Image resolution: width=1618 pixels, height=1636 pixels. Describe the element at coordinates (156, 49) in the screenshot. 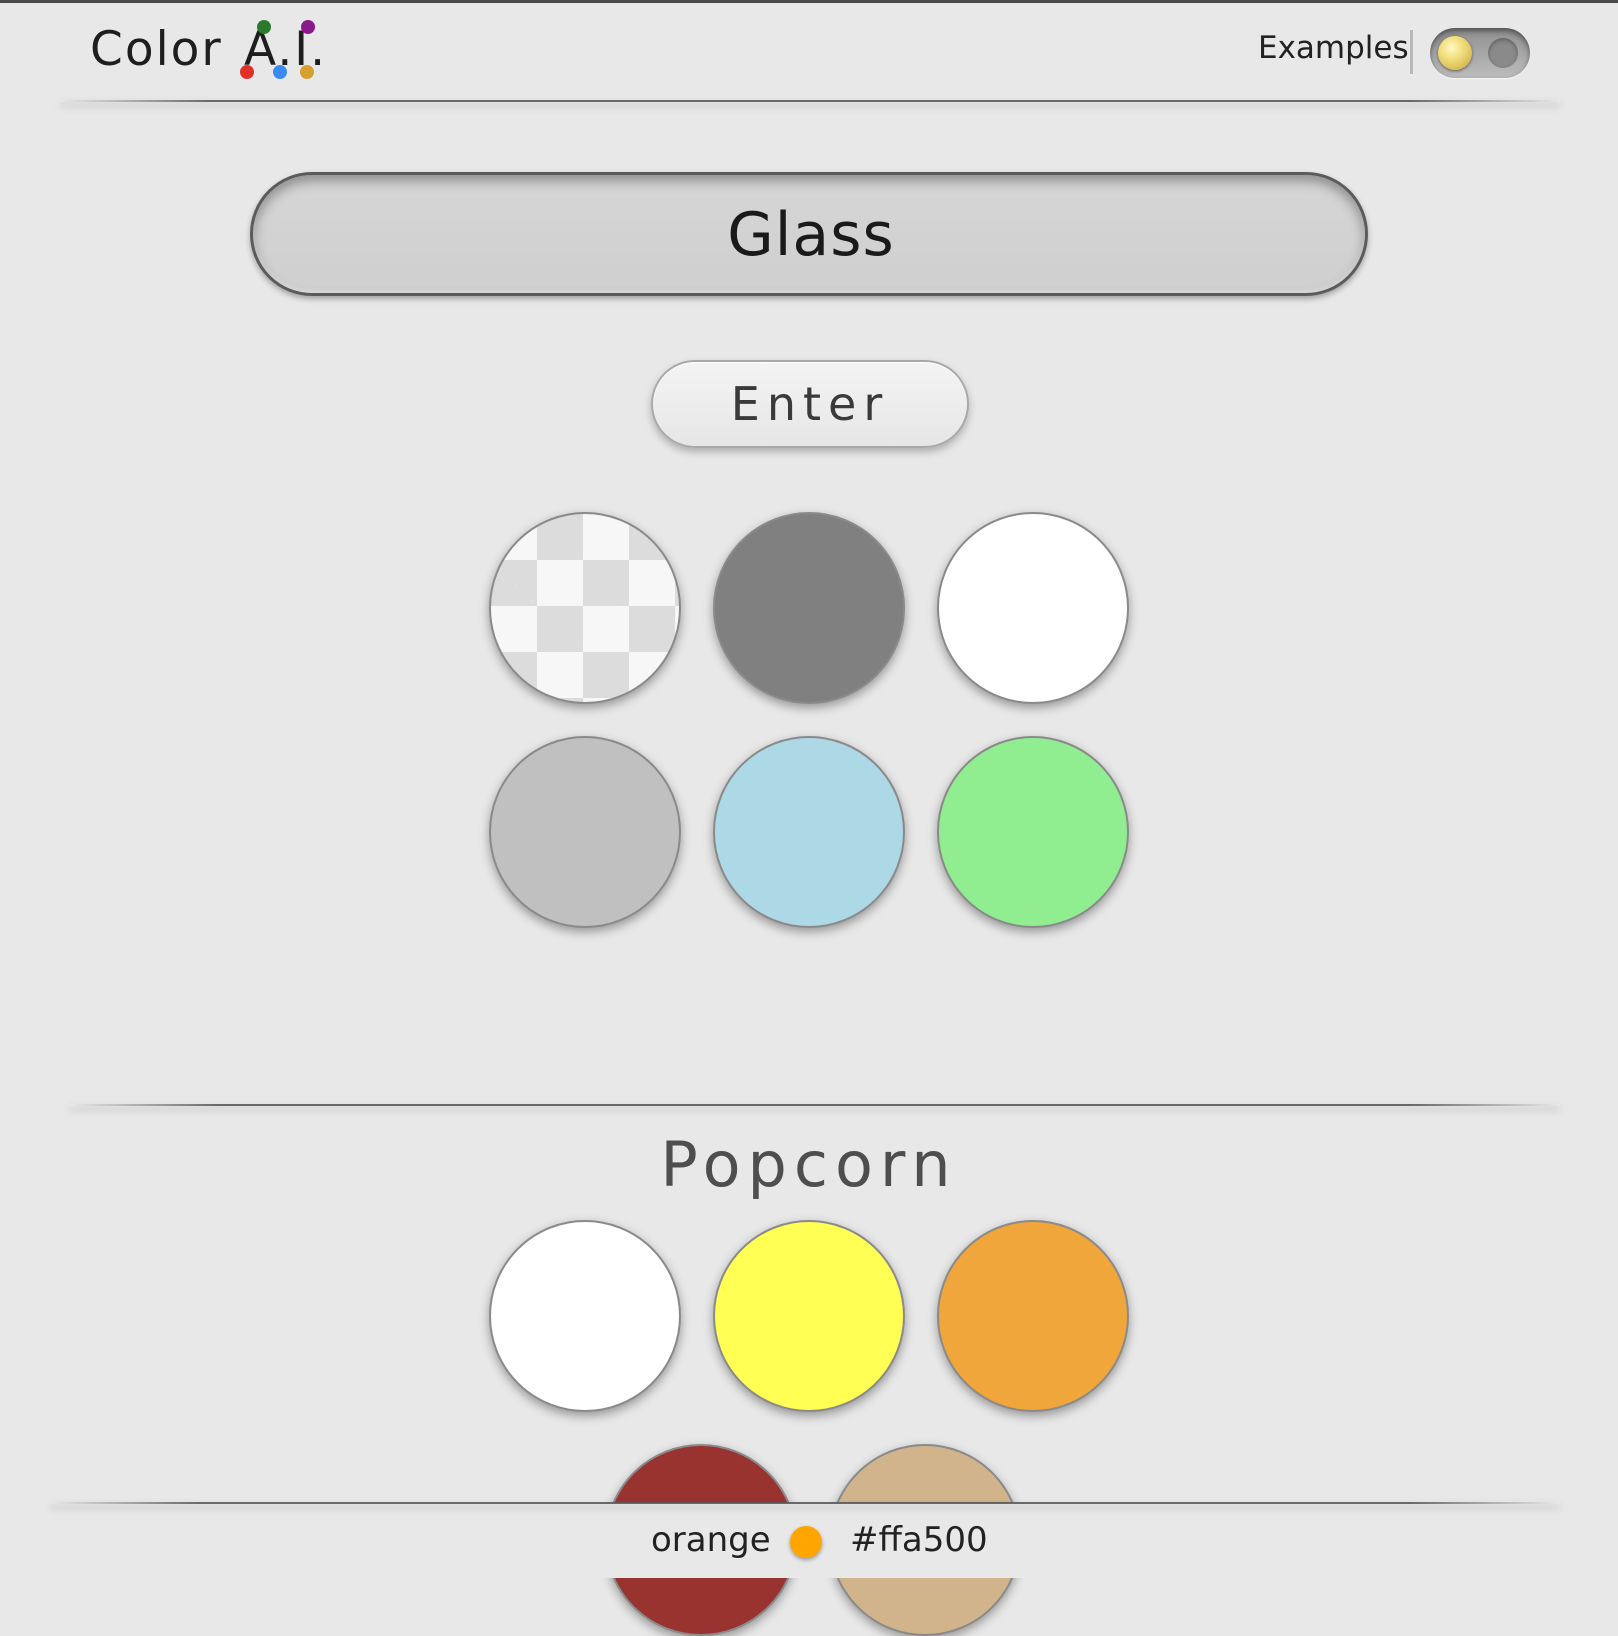

I see `logo-word: Color` at that location.